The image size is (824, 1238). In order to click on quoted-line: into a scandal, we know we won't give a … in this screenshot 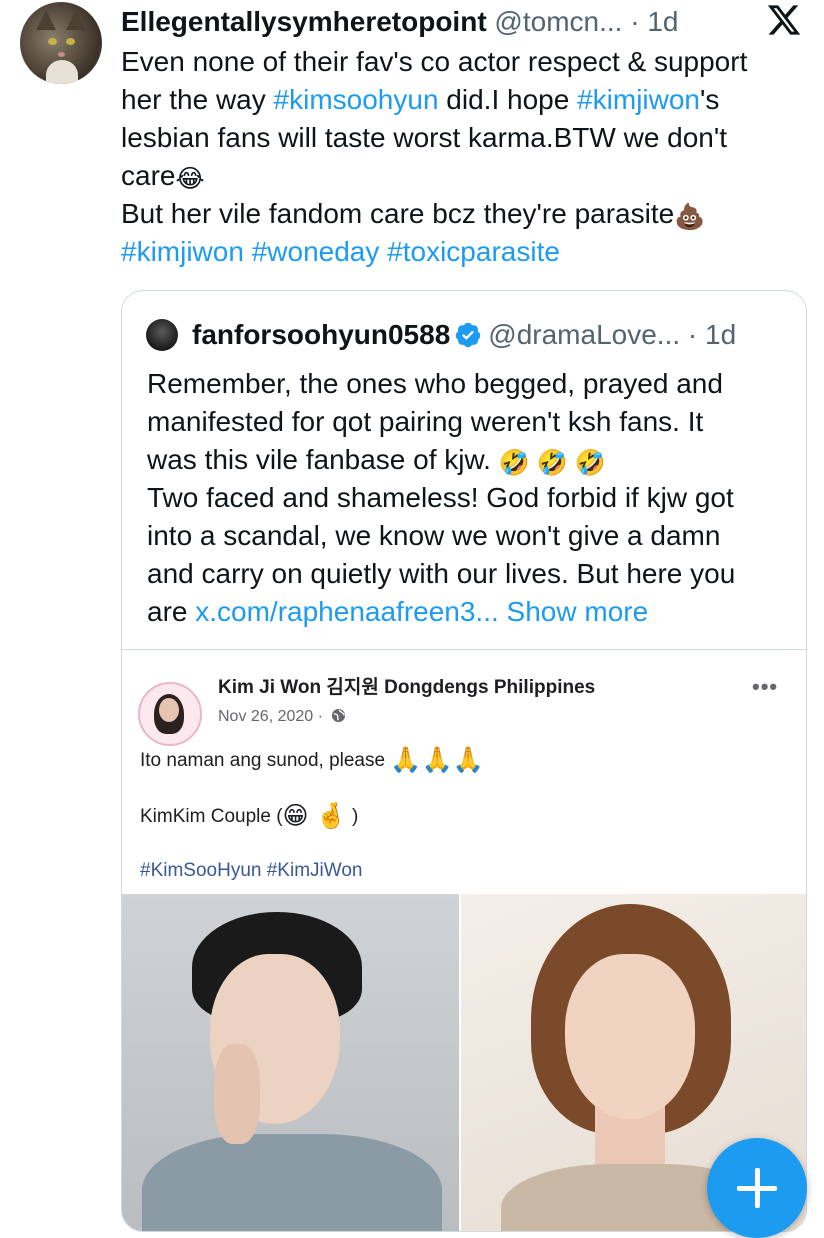, I will do `click(467, 536)`.